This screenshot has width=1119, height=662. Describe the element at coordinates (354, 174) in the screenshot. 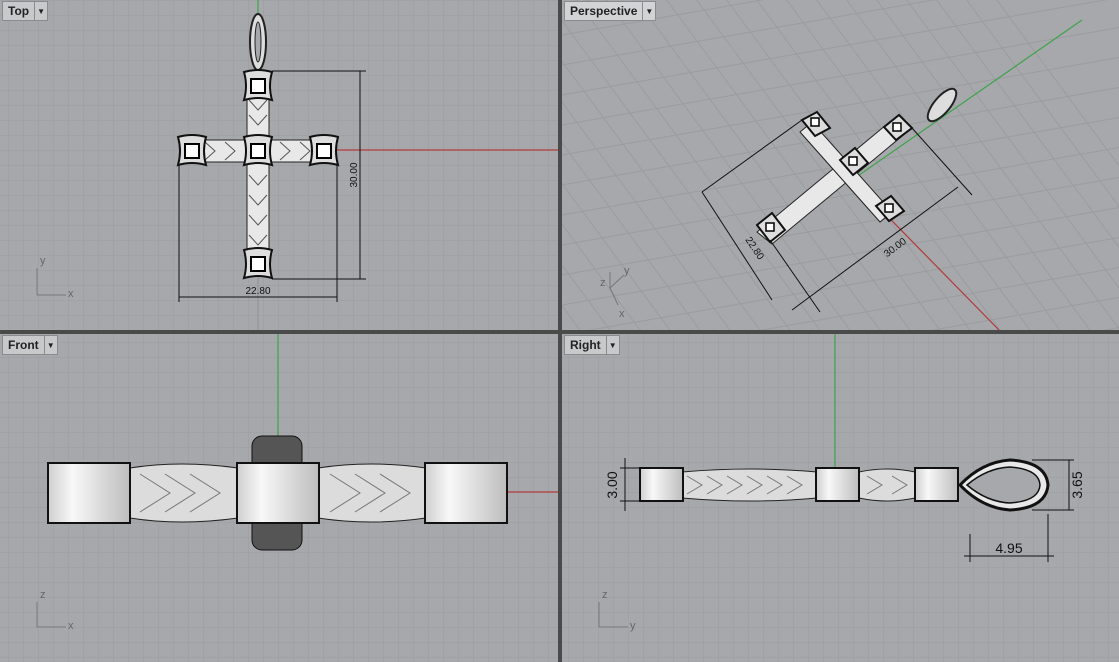

I see `dim-height-label: 30.00` at that location.